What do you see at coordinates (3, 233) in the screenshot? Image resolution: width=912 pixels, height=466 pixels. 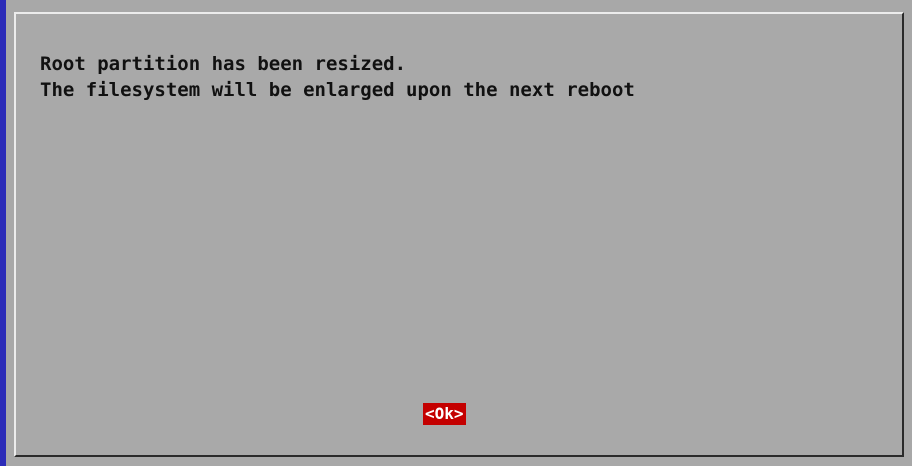 I see `screen-edge-accent` at bounding box center [3, 233].